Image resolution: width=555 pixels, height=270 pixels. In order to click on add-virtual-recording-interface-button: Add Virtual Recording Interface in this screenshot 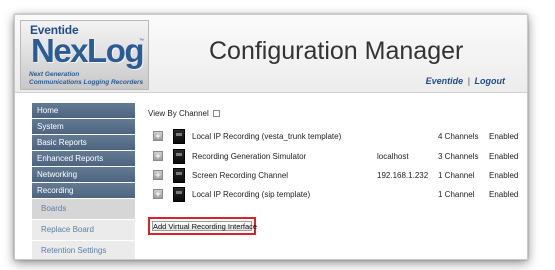, I will do `click(204, 226)`.